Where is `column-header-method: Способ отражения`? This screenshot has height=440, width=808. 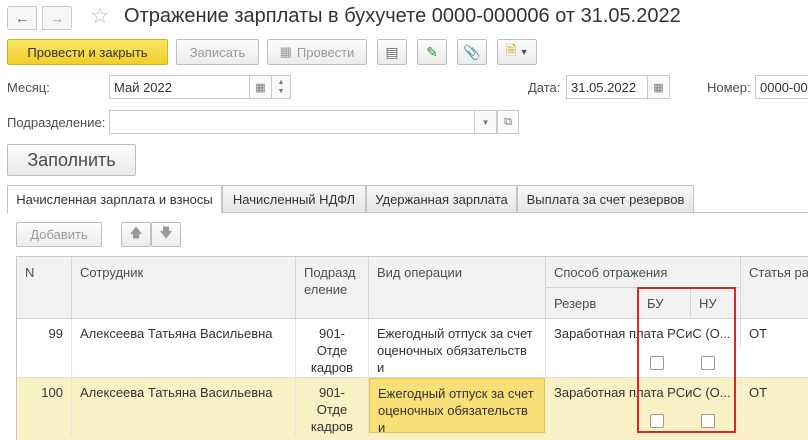
column-header-method: Способ отражения is located at coordinates (643, 272).